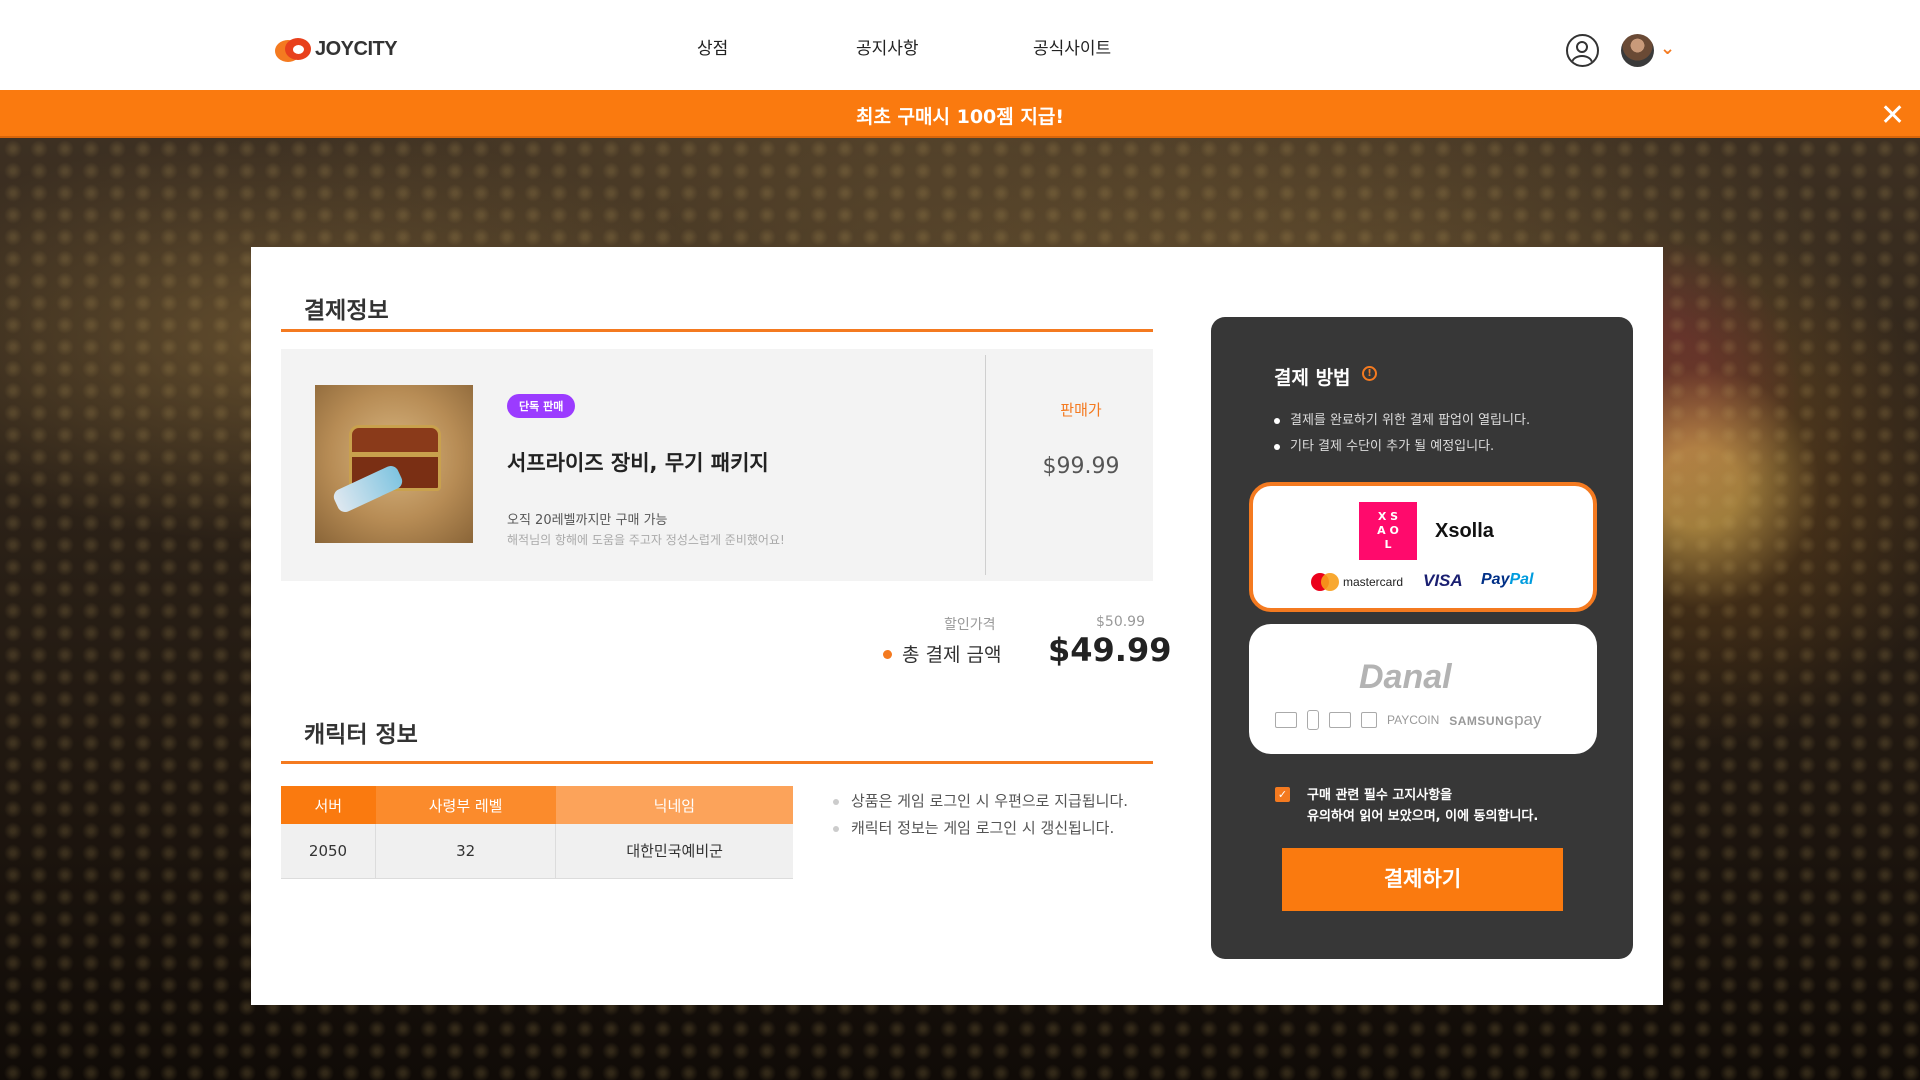 The image size is (1920, 1080). Describe the element at coordinates (646, 540) in the screenshot. I see `product-description: 해적님의 항해에 도움을 주고자 정성스럽게 준비했어요!` at that location.